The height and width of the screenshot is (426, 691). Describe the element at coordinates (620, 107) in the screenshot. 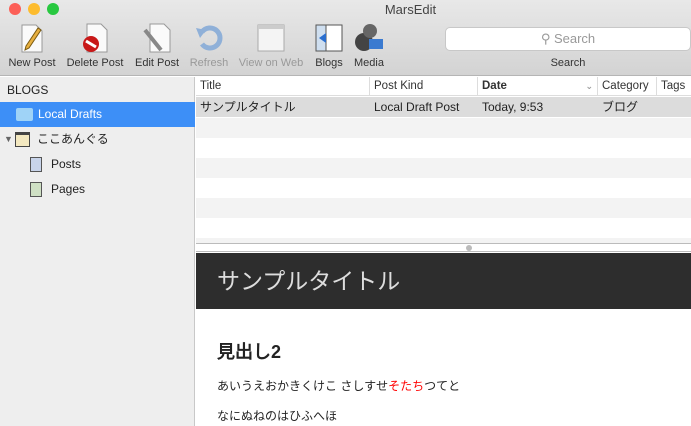

I see `cell-category: ブログ` at that location.